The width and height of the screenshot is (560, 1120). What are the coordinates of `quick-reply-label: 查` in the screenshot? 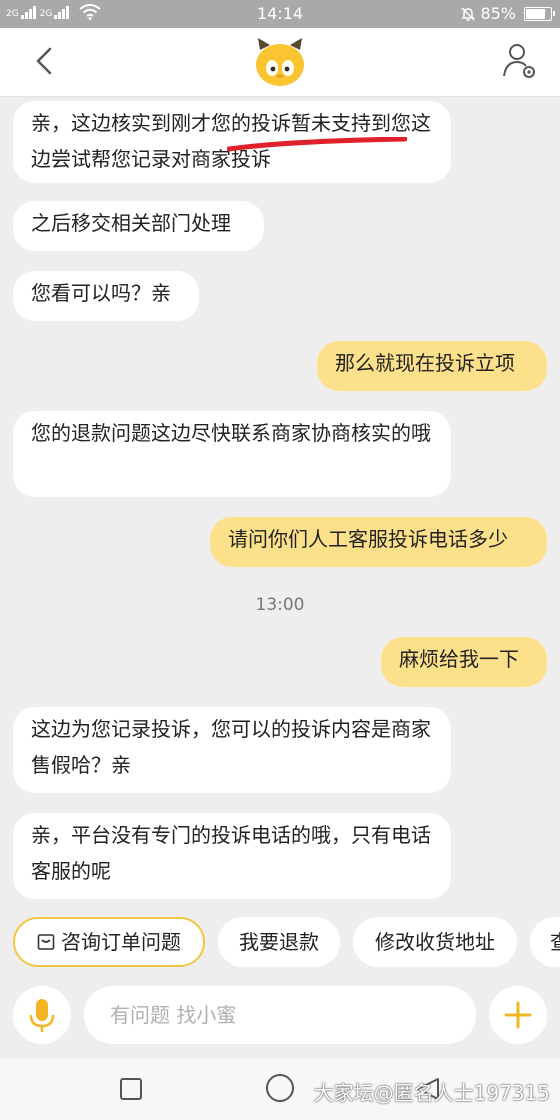 It's located at (555, 942).